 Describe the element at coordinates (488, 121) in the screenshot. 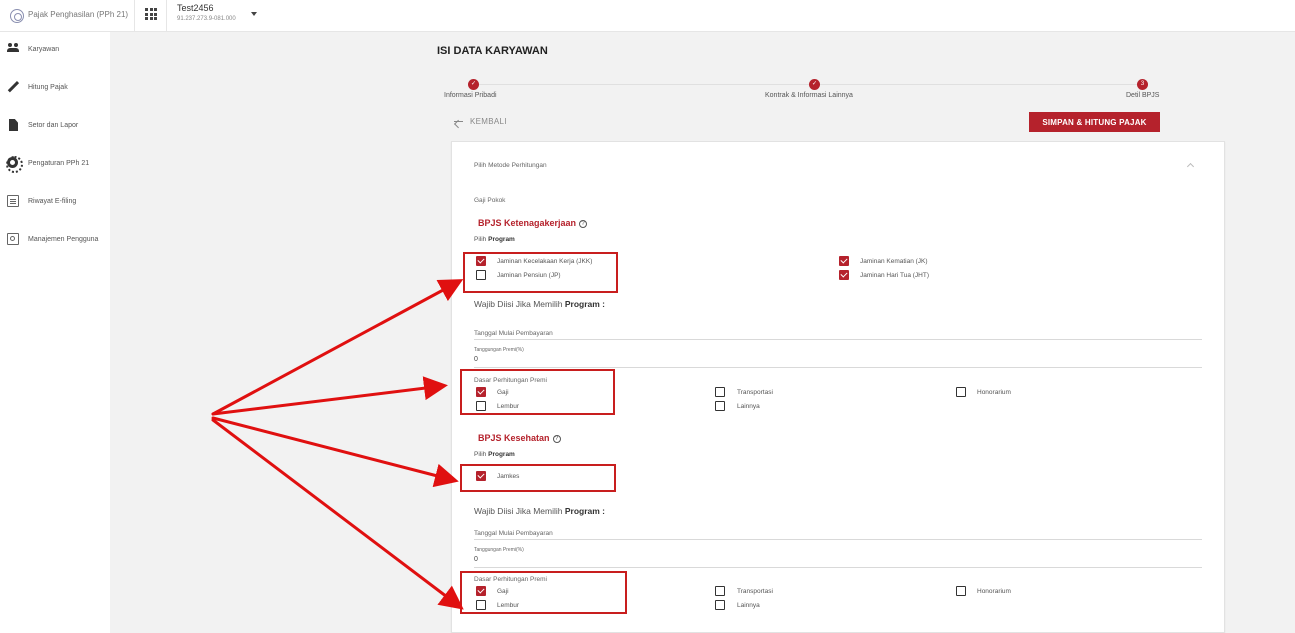

I see `back-link: KEMBALI` at that location.